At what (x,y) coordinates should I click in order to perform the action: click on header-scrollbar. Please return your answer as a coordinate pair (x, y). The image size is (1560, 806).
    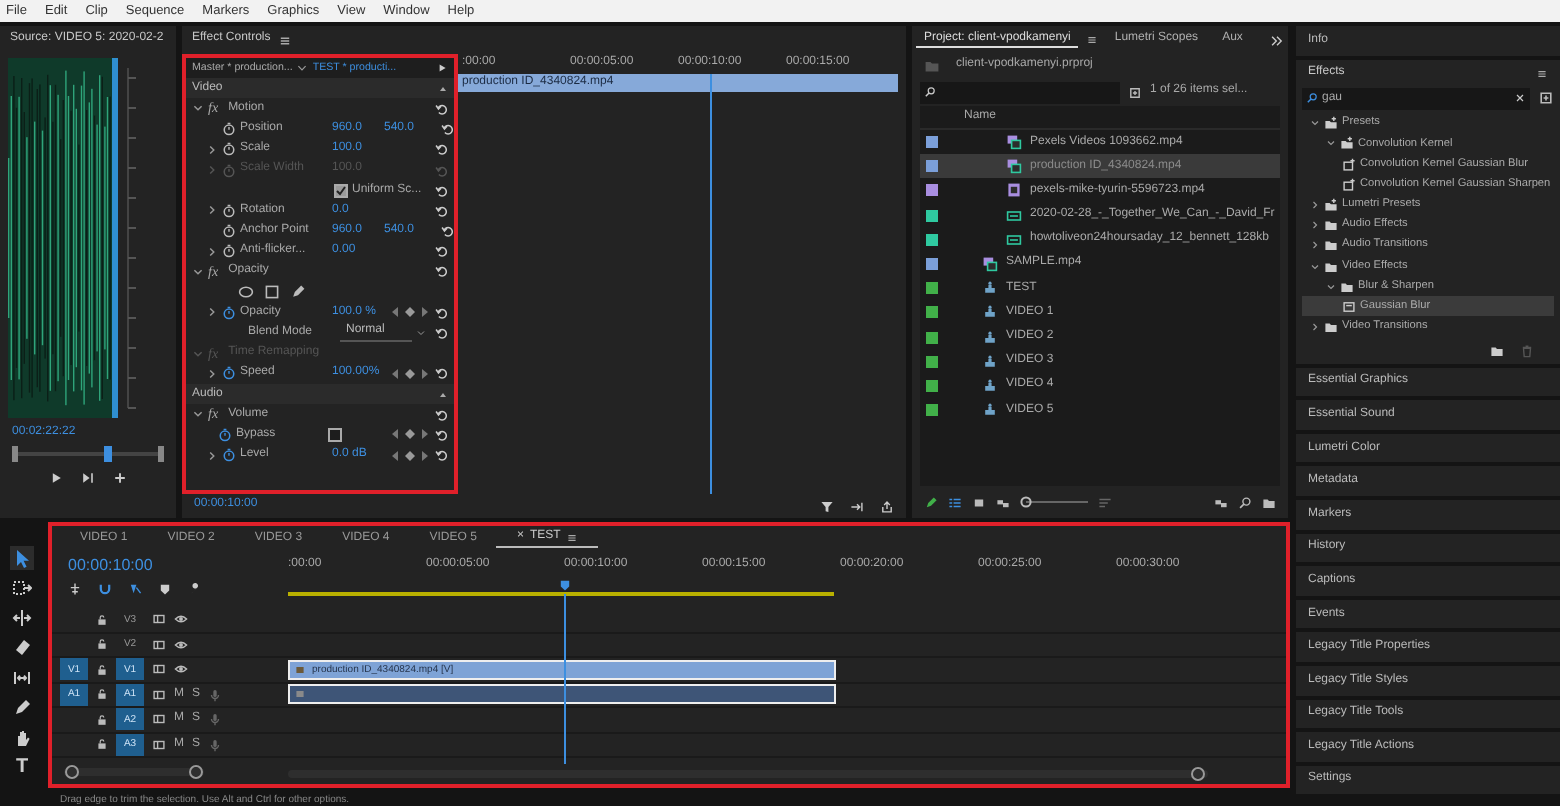
    Looking at the image, I should click on (134, 772).